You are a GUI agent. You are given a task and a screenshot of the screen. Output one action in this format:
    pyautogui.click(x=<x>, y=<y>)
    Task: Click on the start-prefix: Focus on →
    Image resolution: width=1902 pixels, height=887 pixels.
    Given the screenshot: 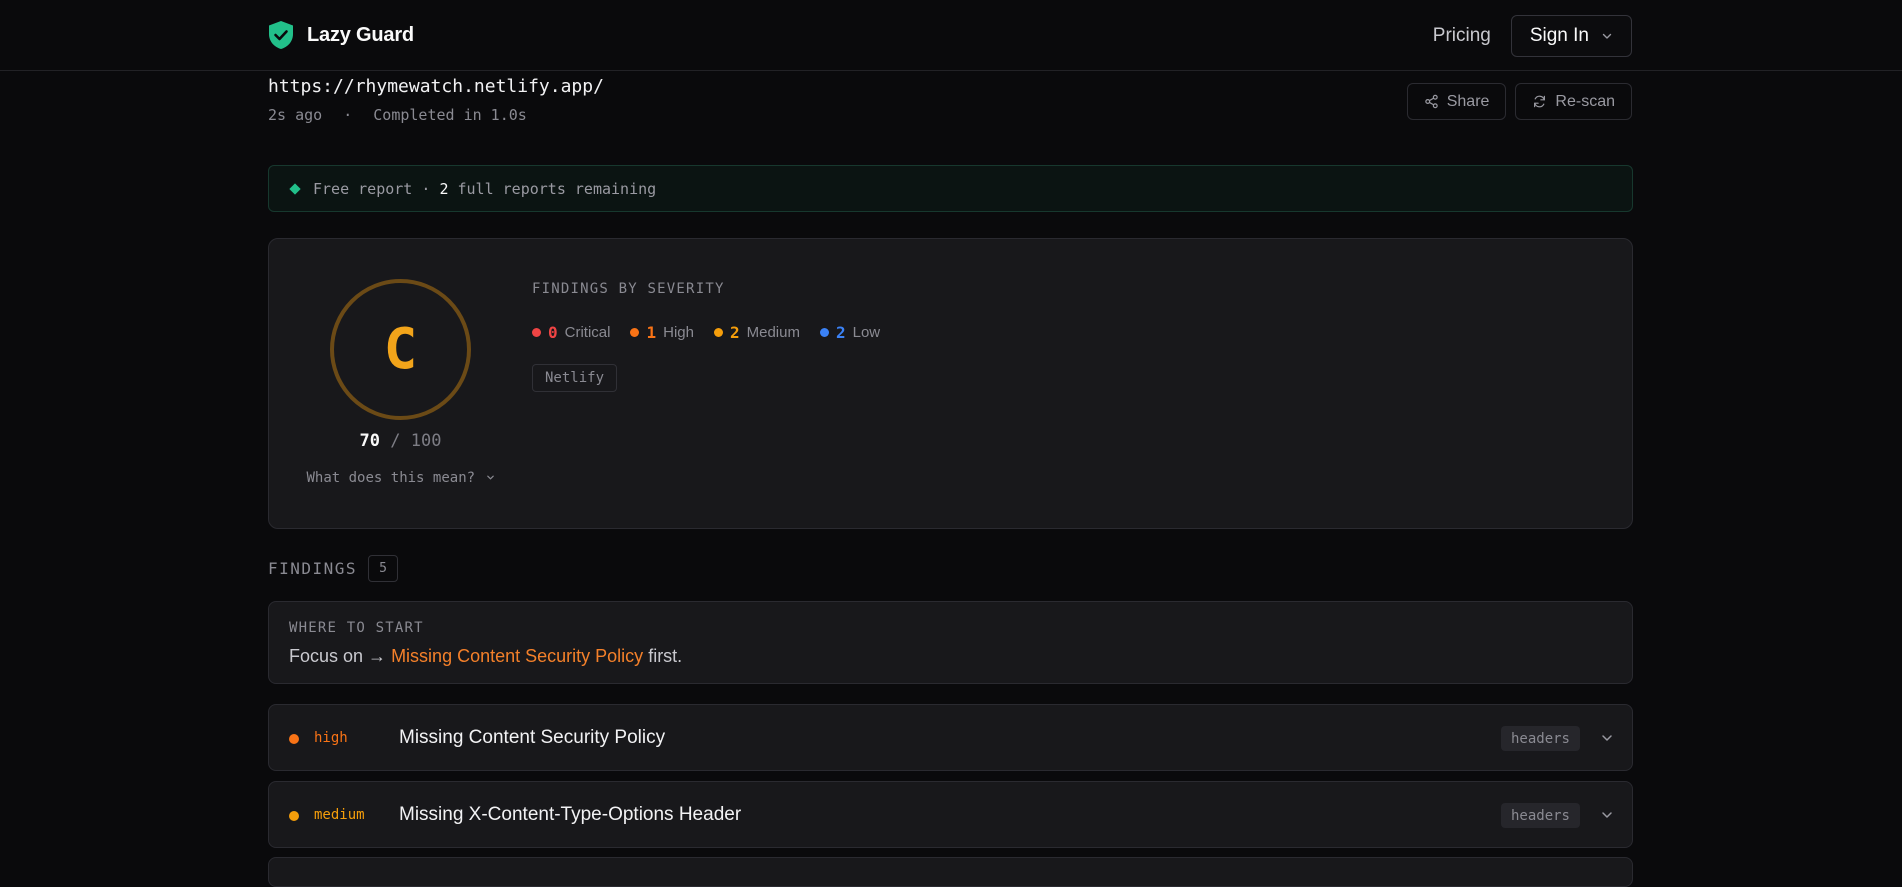 What is the action you would take?
    pyautogui.click(x=338, y=656)
    